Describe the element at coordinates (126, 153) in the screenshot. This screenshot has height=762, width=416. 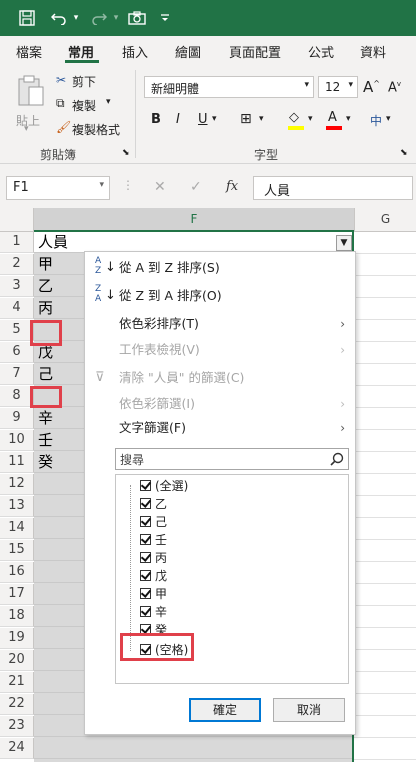
I see `clipboard-launcher-icon: ⬊` at that location.